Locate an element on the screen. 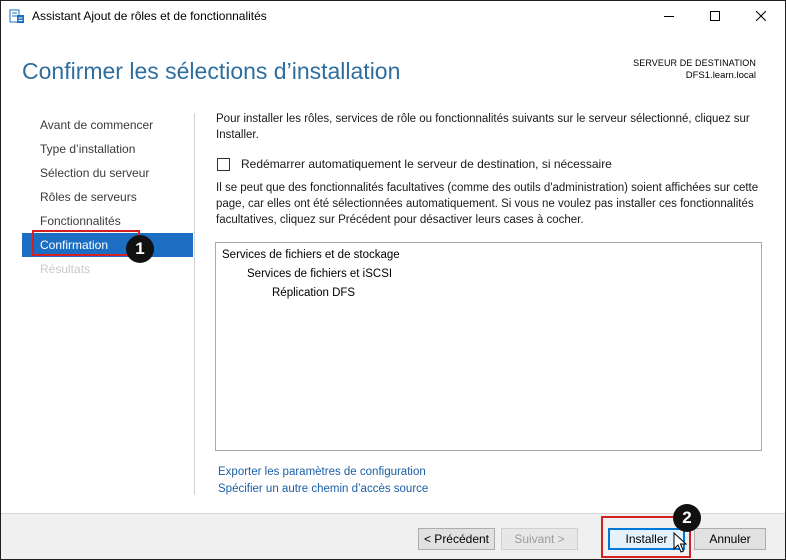  maximize-button is located at coordinates (715, 16).